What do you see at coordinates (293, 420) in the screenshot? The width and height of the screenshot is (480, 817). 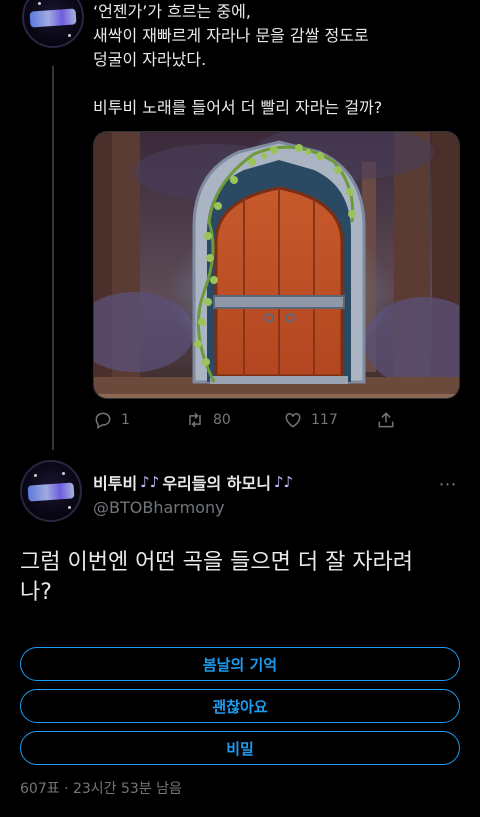 I see `like-icon` at bounding box center [293, 420].